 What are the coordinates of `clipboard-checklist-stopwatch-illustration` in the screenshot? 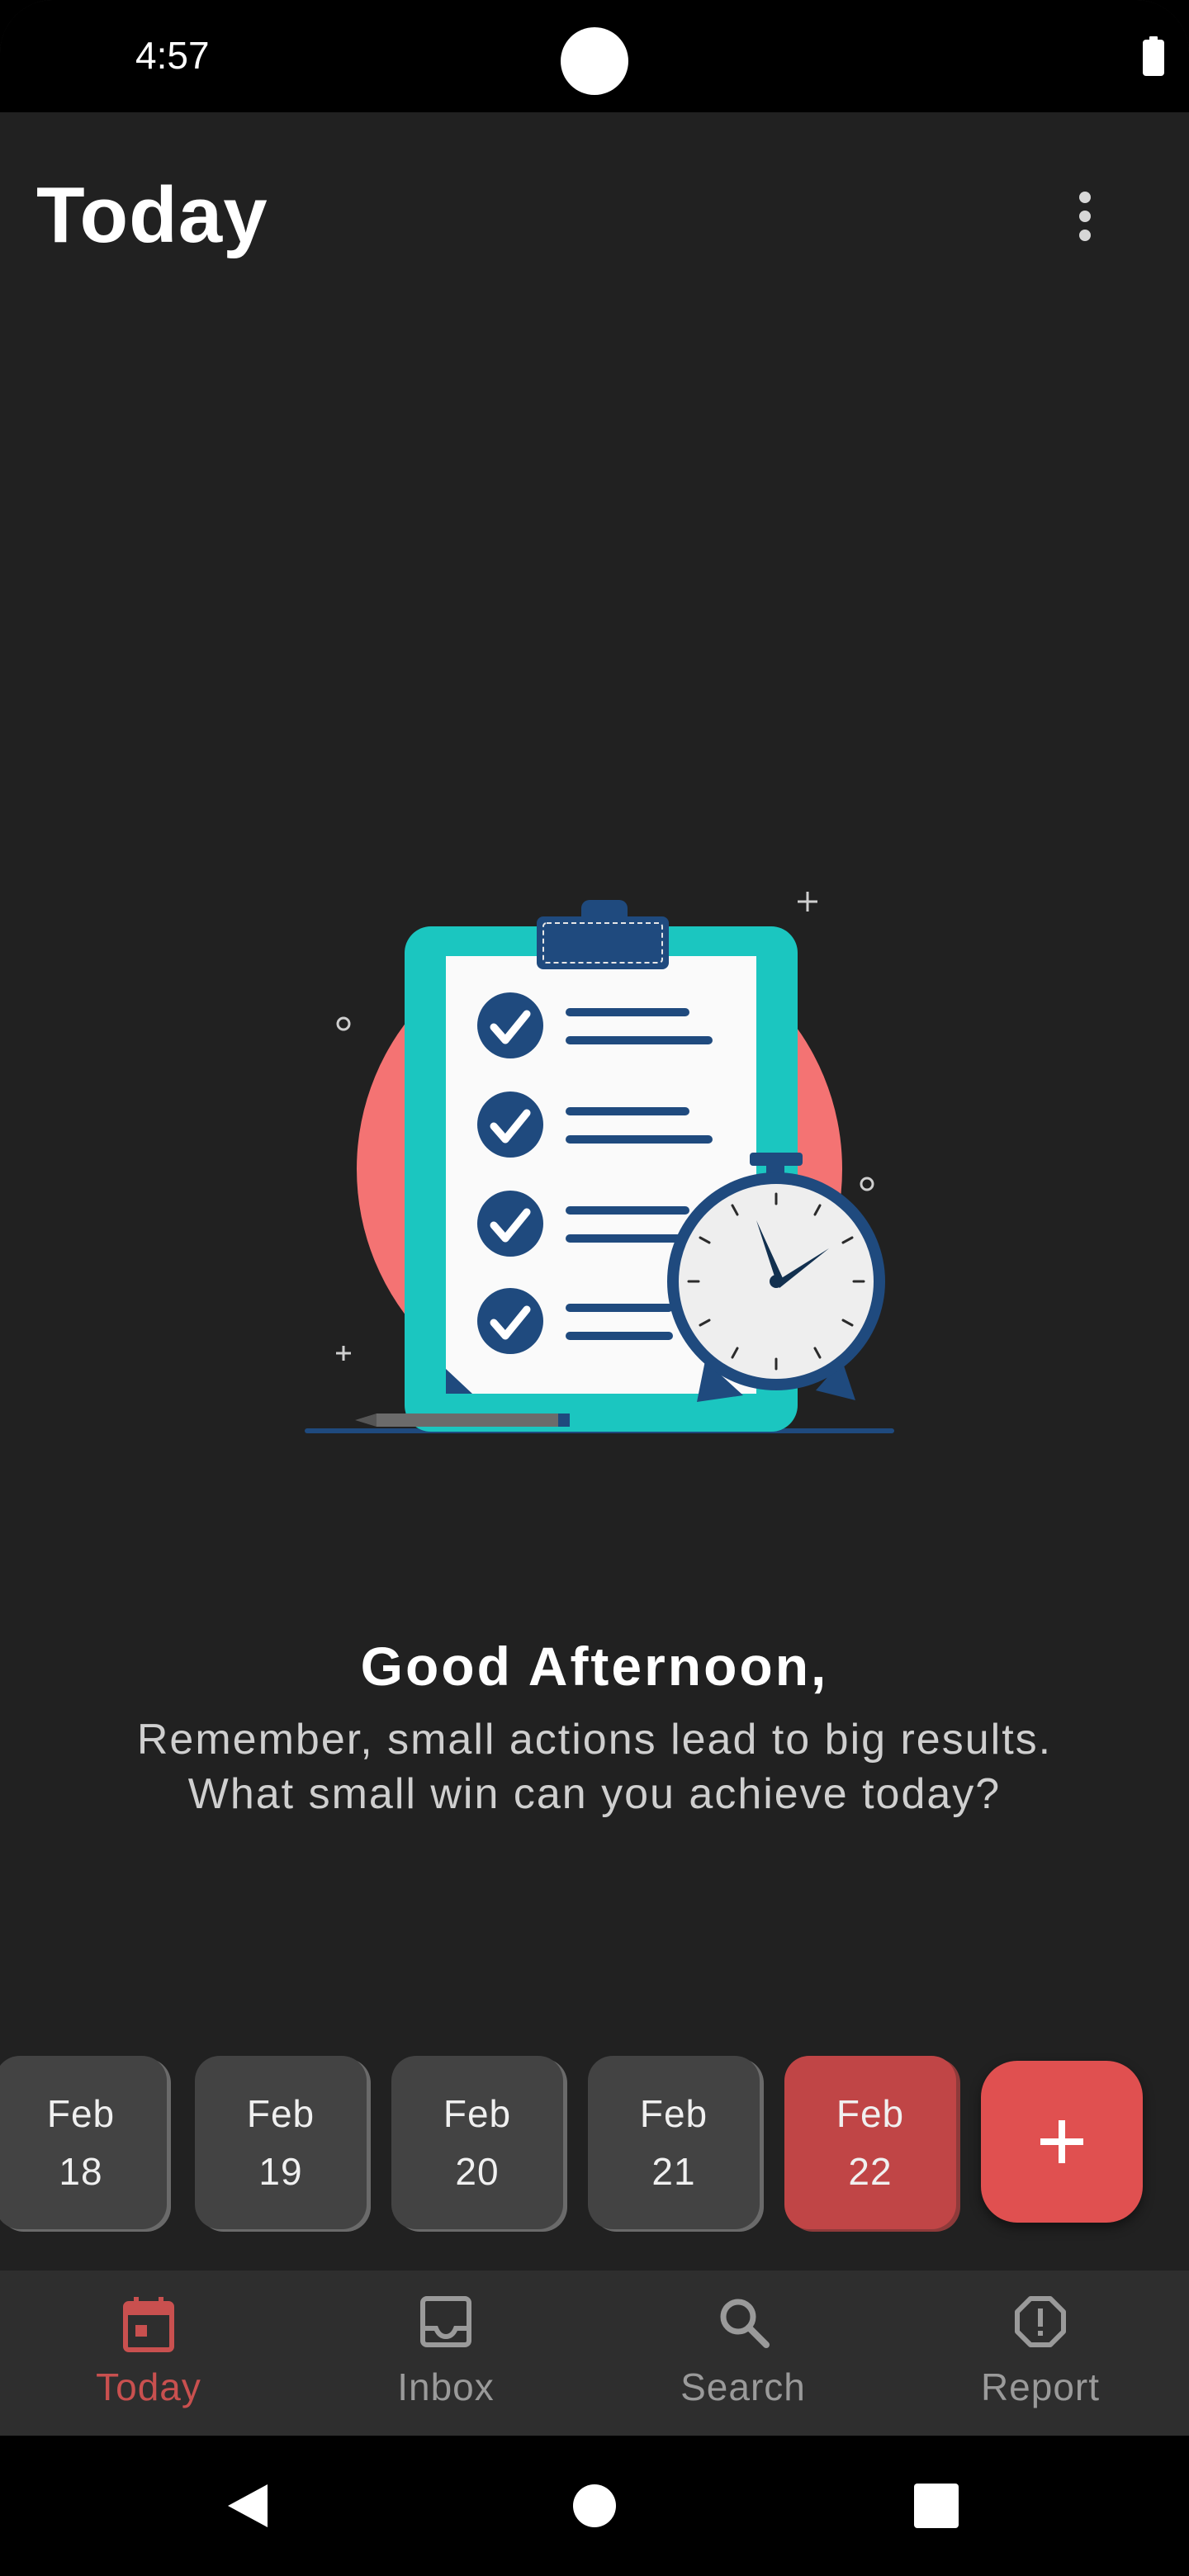 It's located at (599, 1162).